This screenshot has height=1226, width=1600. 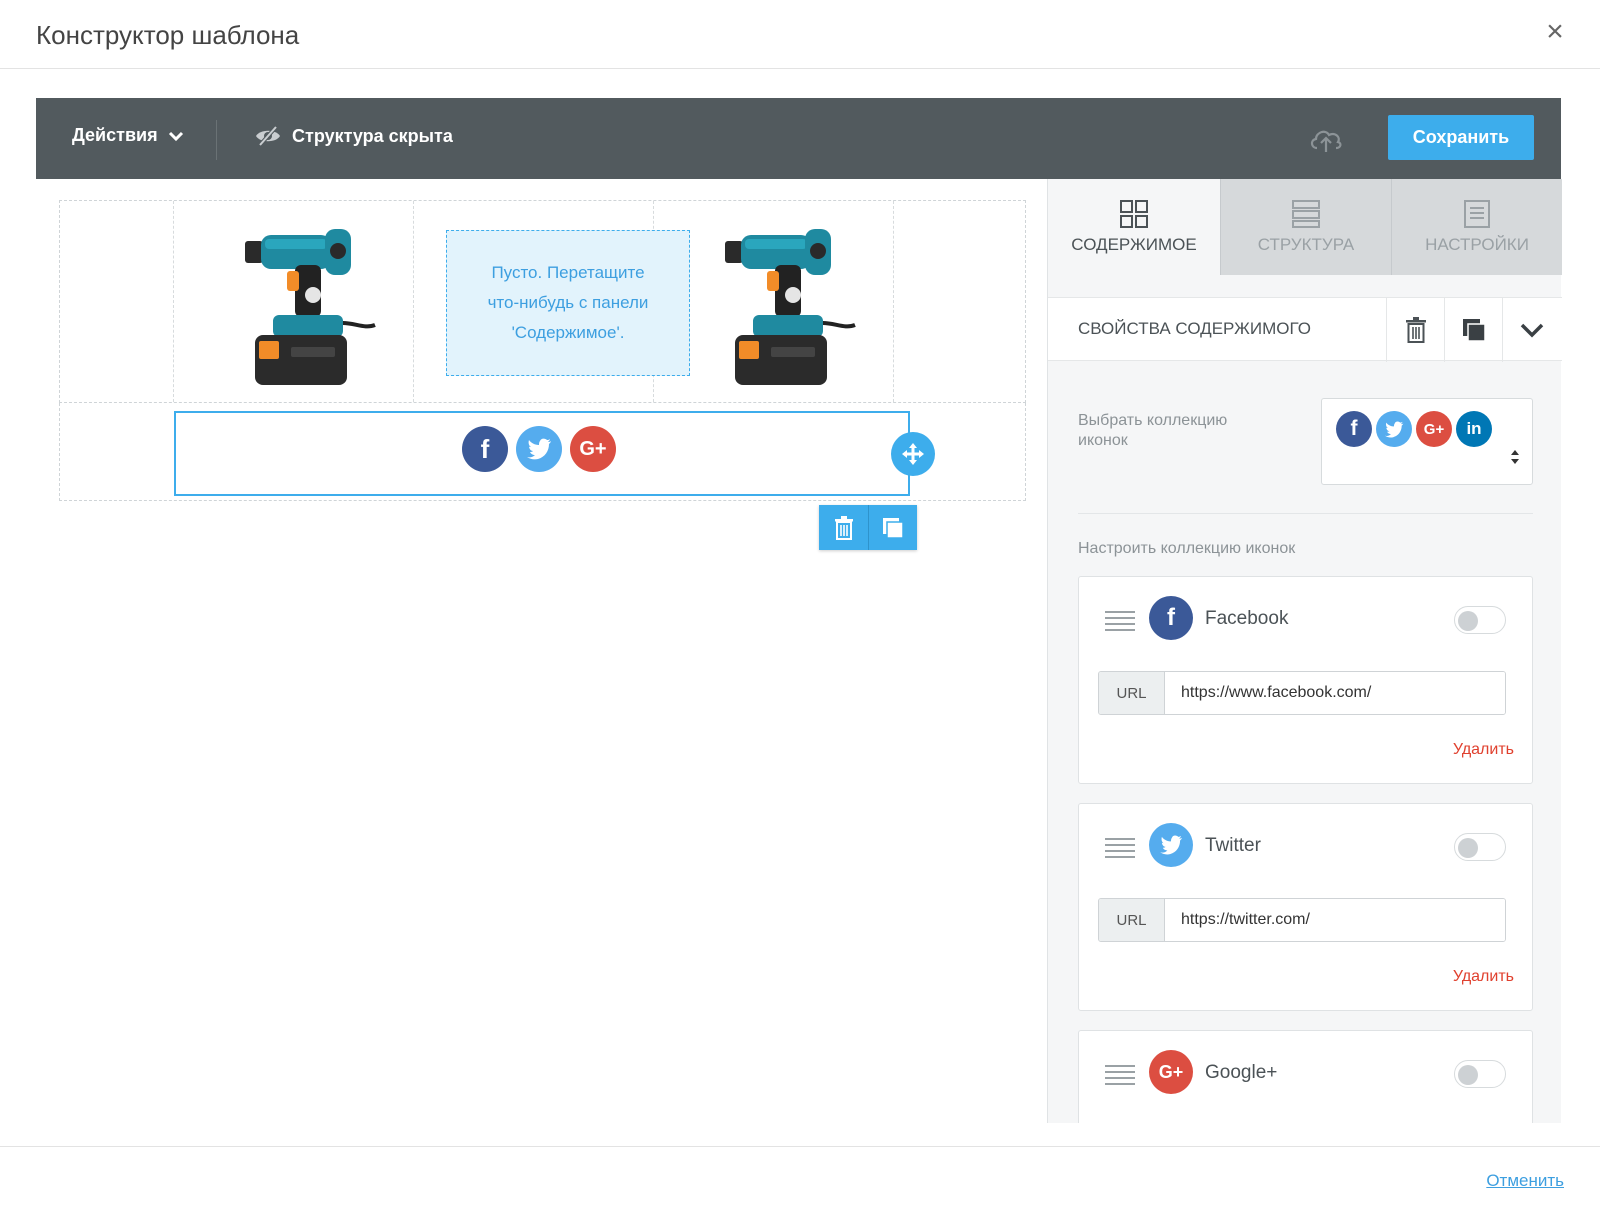 What do you see at coordinates (1306, 244) in the screenshot?
I see `tab-structure-label: СТРУКТУРА` at bounding box center [1306, 244].